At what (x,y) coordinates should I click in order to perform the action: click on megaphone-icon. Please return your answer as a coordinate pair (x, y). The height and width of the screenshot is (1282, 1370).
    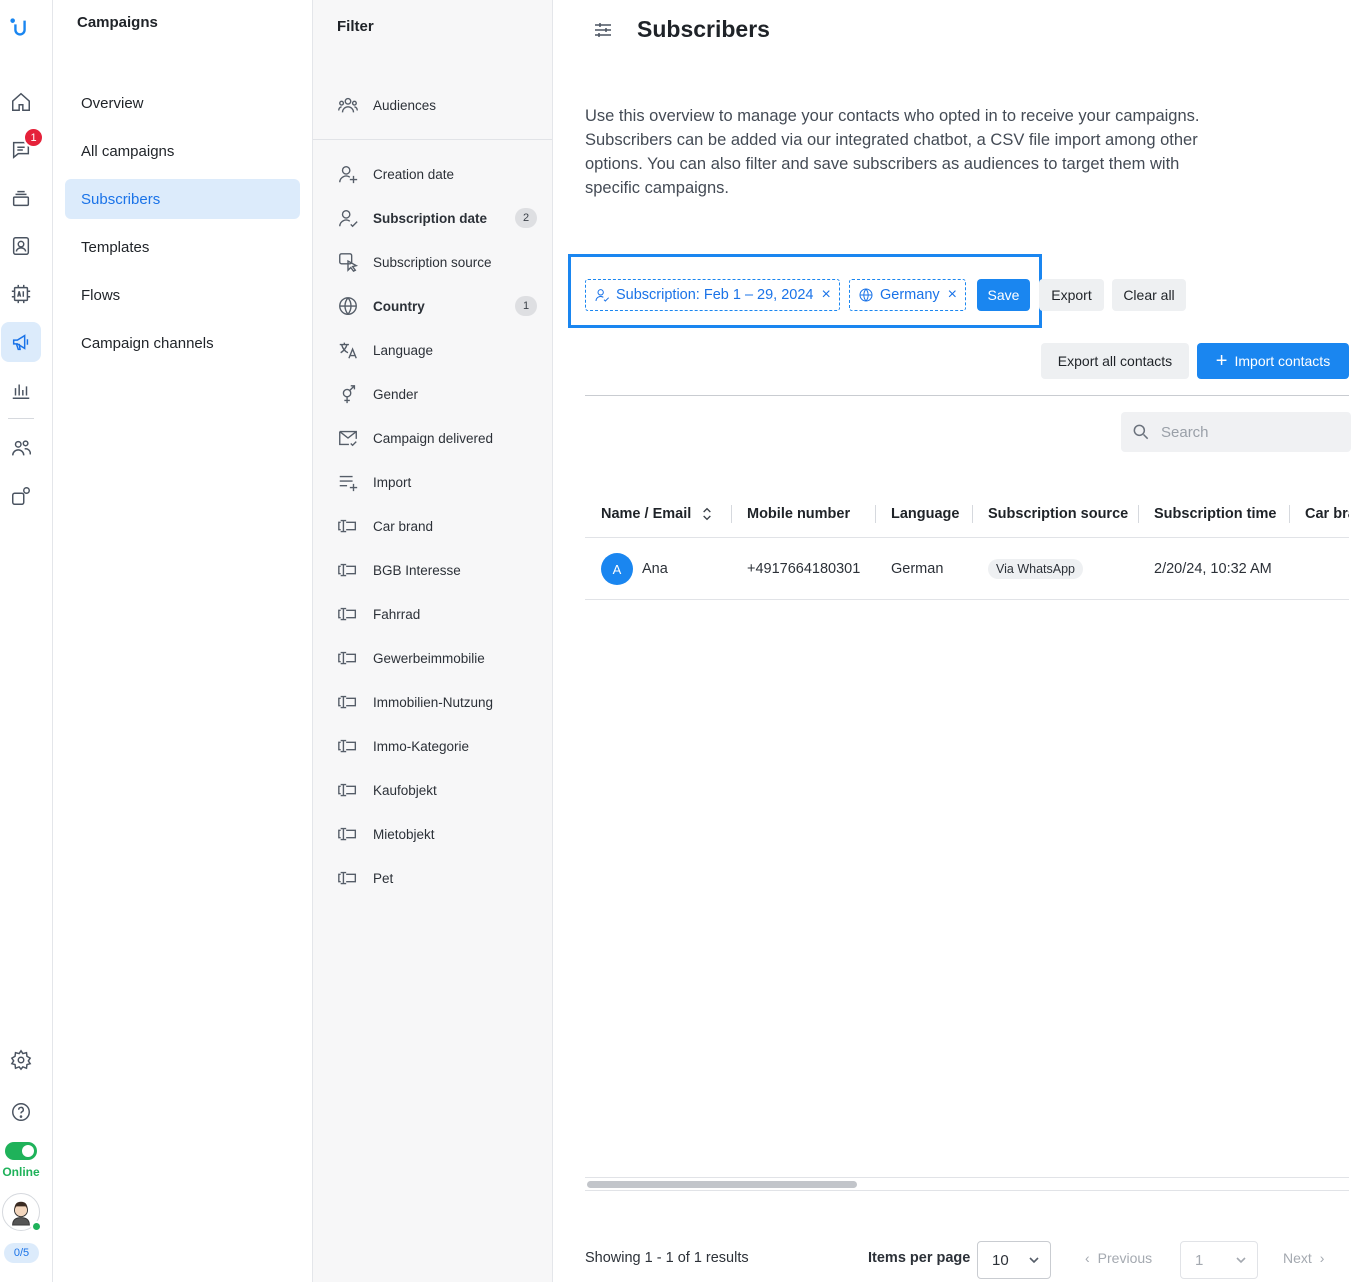
    Looking at the image, I should click on (21, 342).